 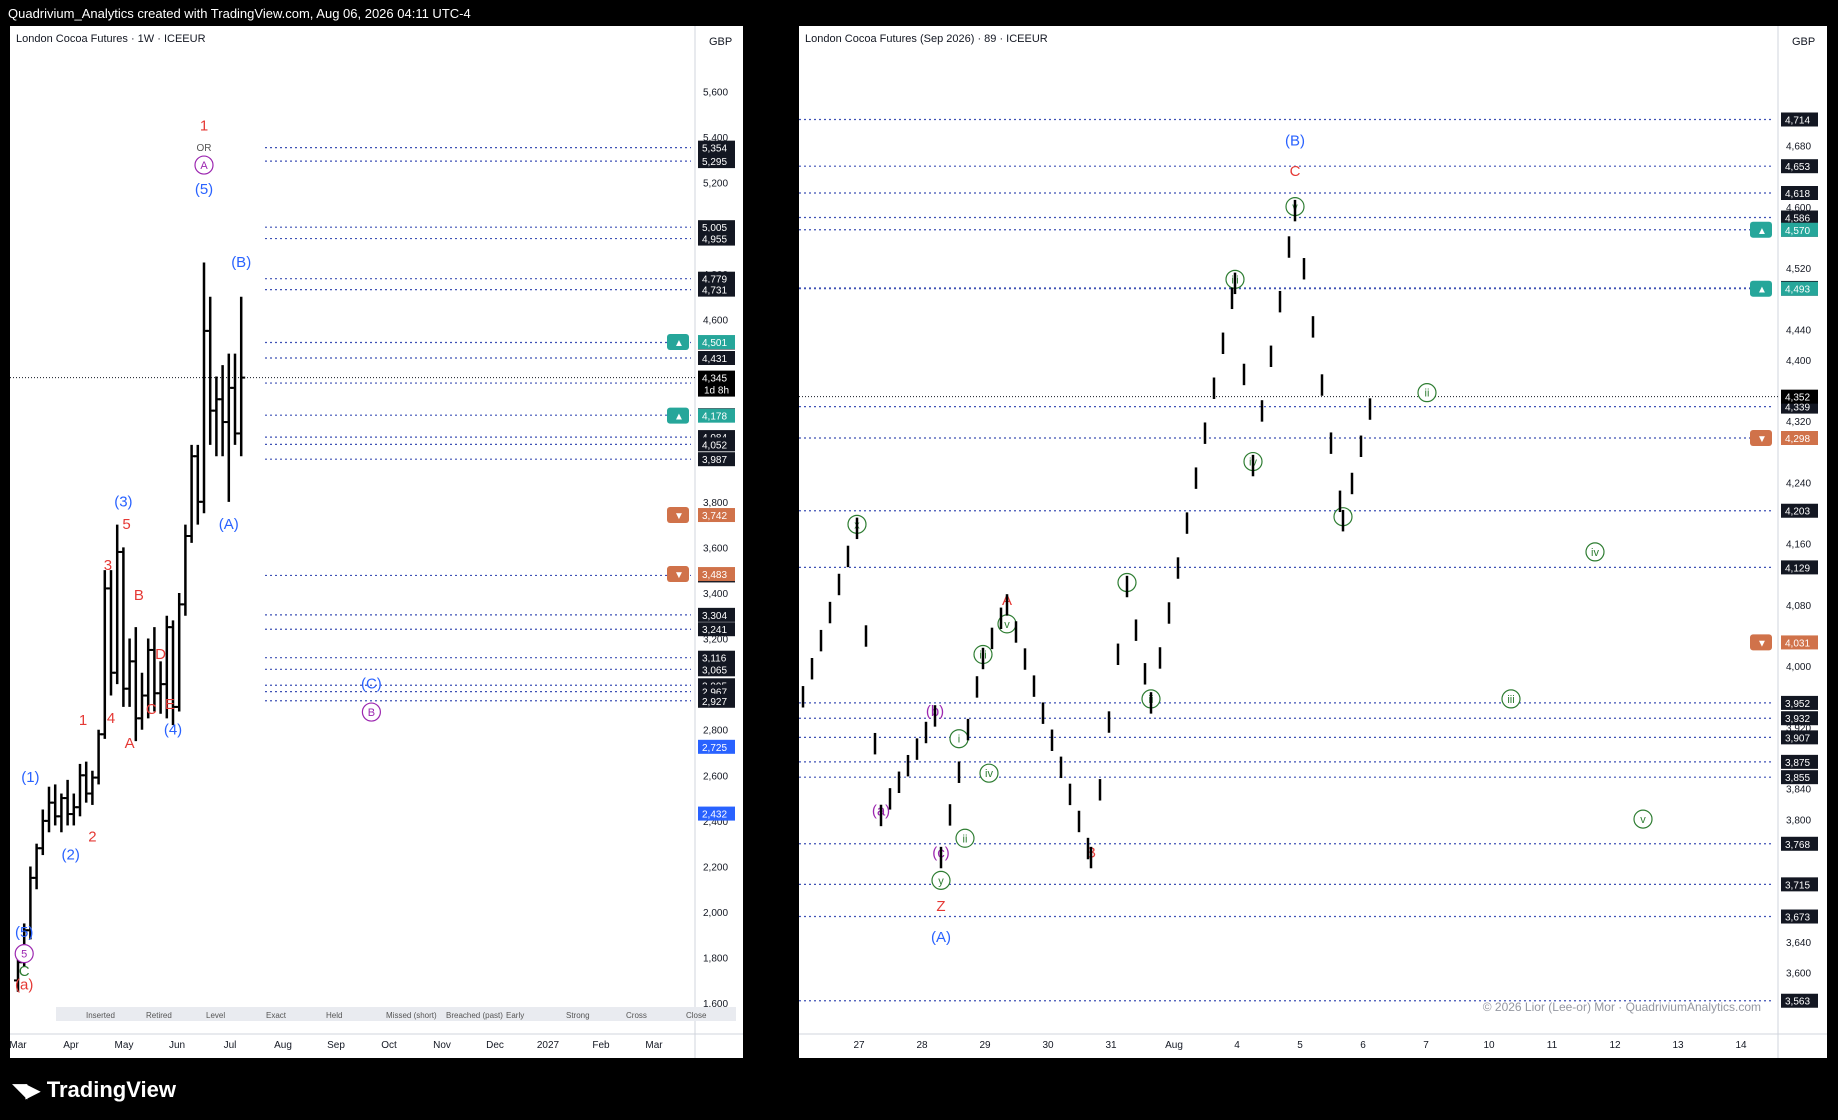 I want to click on level-tag-label: 3,563, so click(x=1797, y=1002).